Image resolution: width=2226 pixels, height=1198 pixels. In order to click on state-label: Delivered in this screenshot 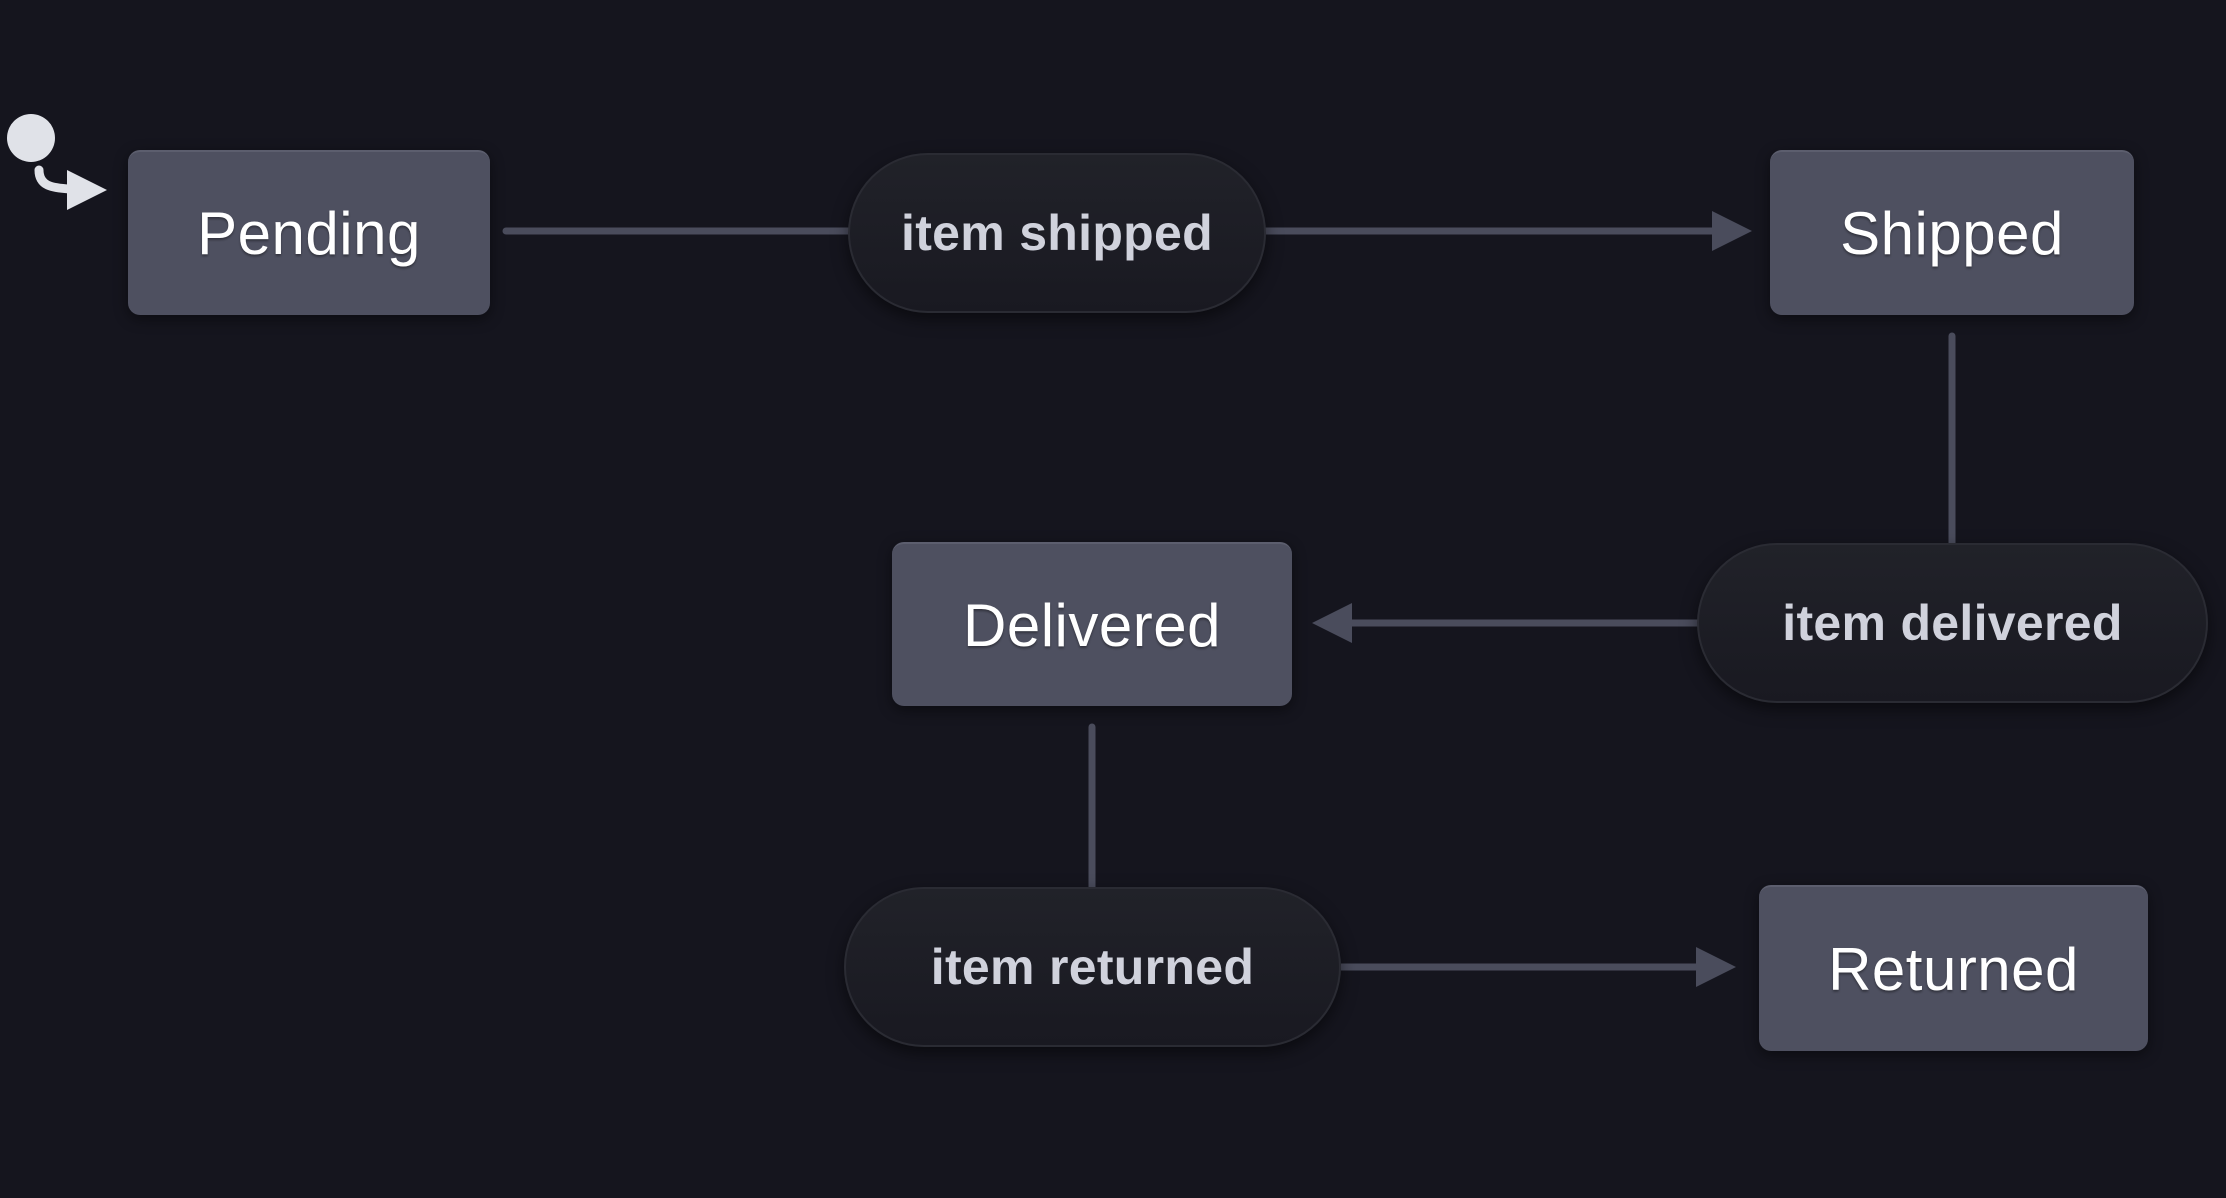, I will do `click(1092, 625)`.